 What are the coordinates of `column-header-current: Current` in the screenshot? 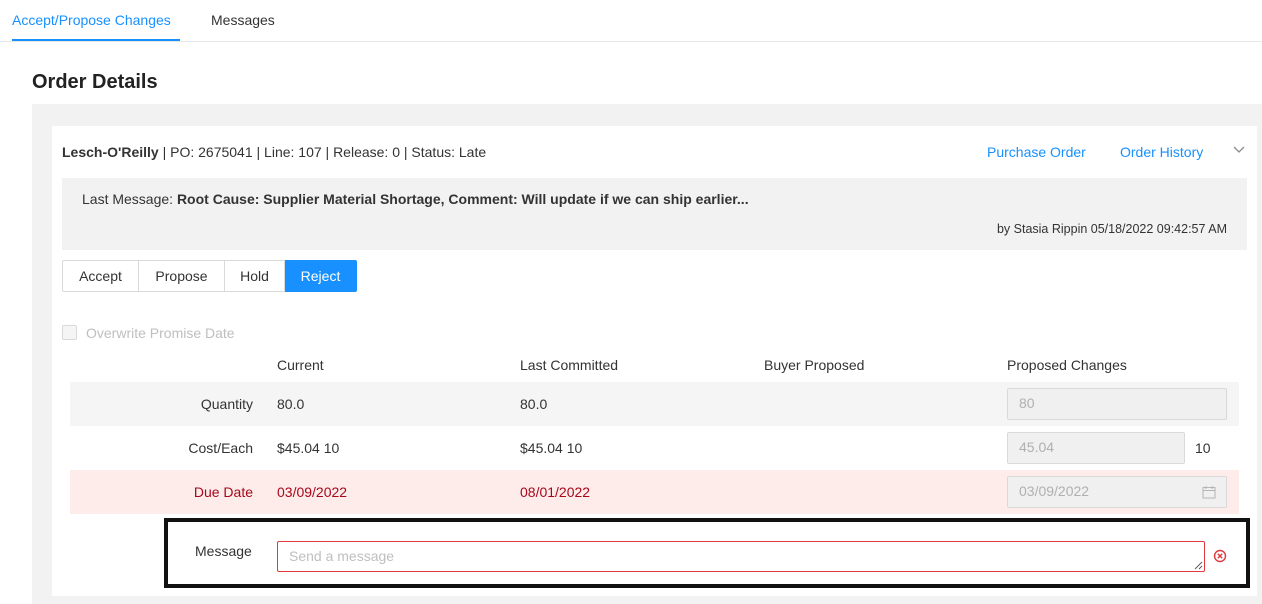 It's located at (300, 365).